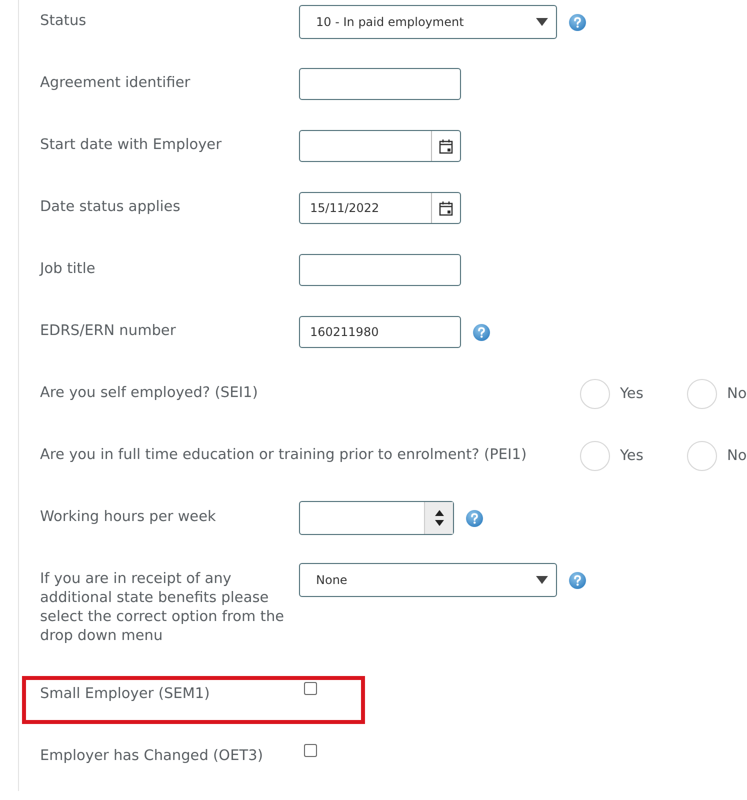 The image size is (747, 800). I want to click on date-field, so click(380, 146).